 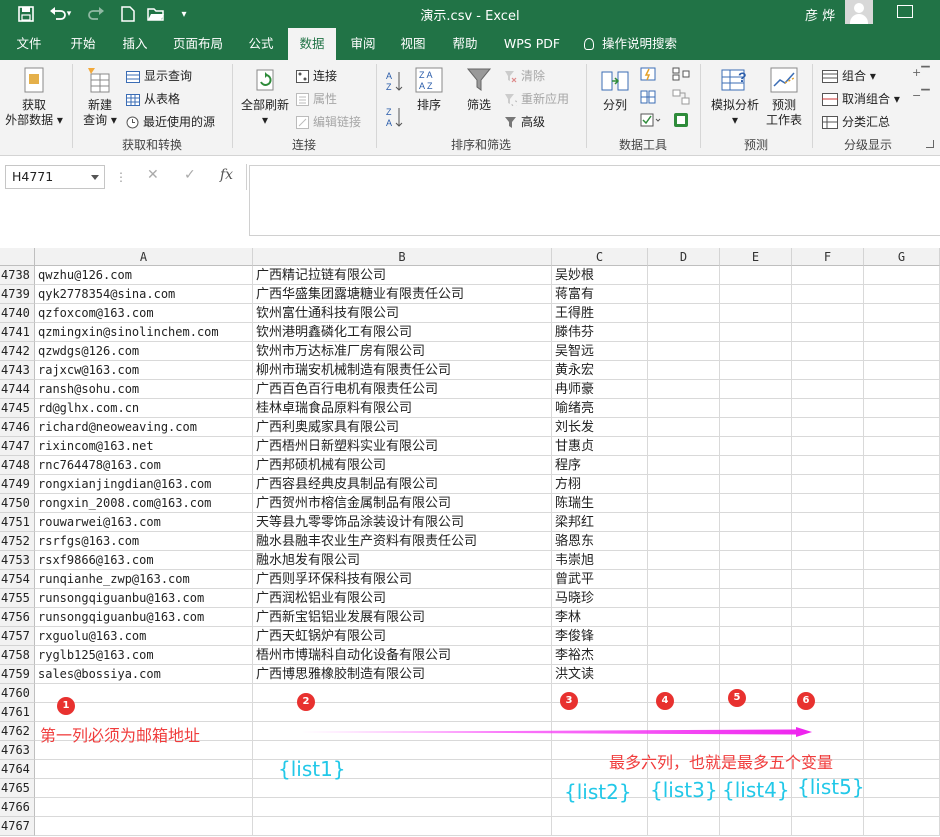 What do you see at coordinates (226, 175) in the screenshot?
I see `insert-function-icon: fx` at bounding box center [226, 175].